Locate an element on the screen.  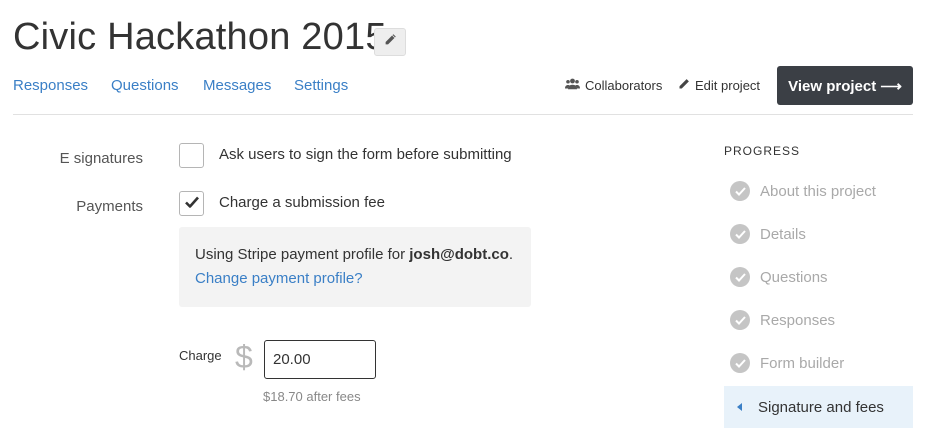
header-divider is located at coordinates (463, 114).